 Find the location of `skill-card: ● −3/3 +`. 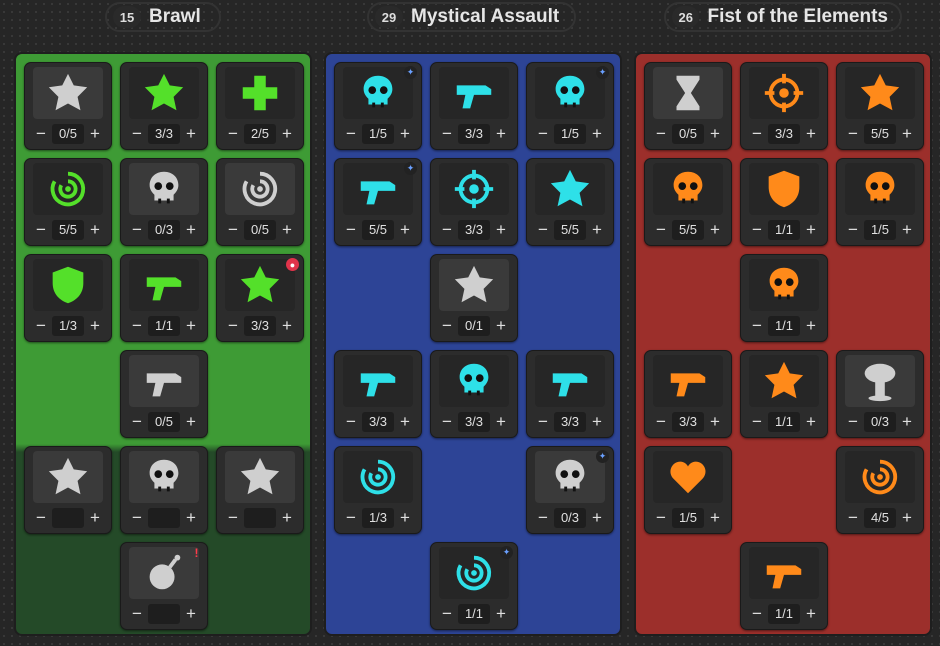

skill-card: ● −3/3 + is located at coordinates (260, 298).